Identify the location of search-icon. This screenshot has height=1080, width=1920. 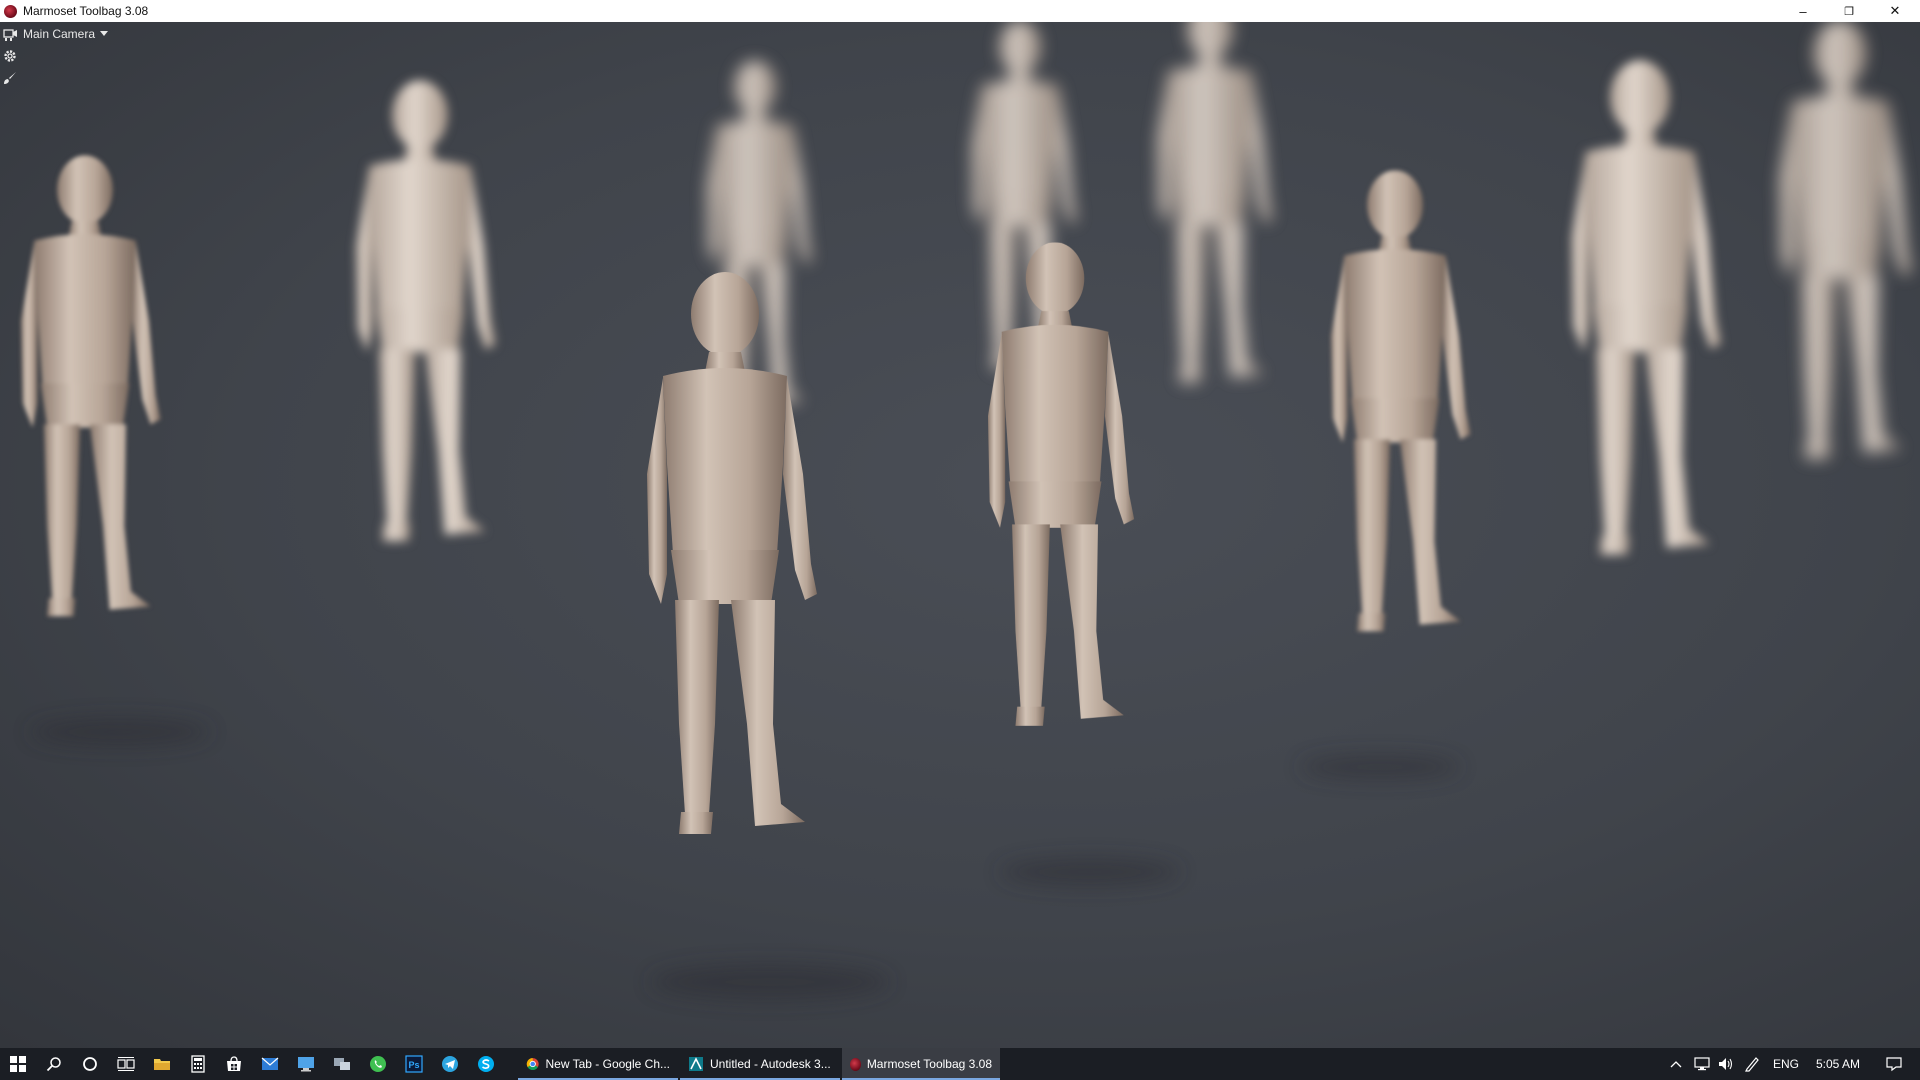
(53, 1064).